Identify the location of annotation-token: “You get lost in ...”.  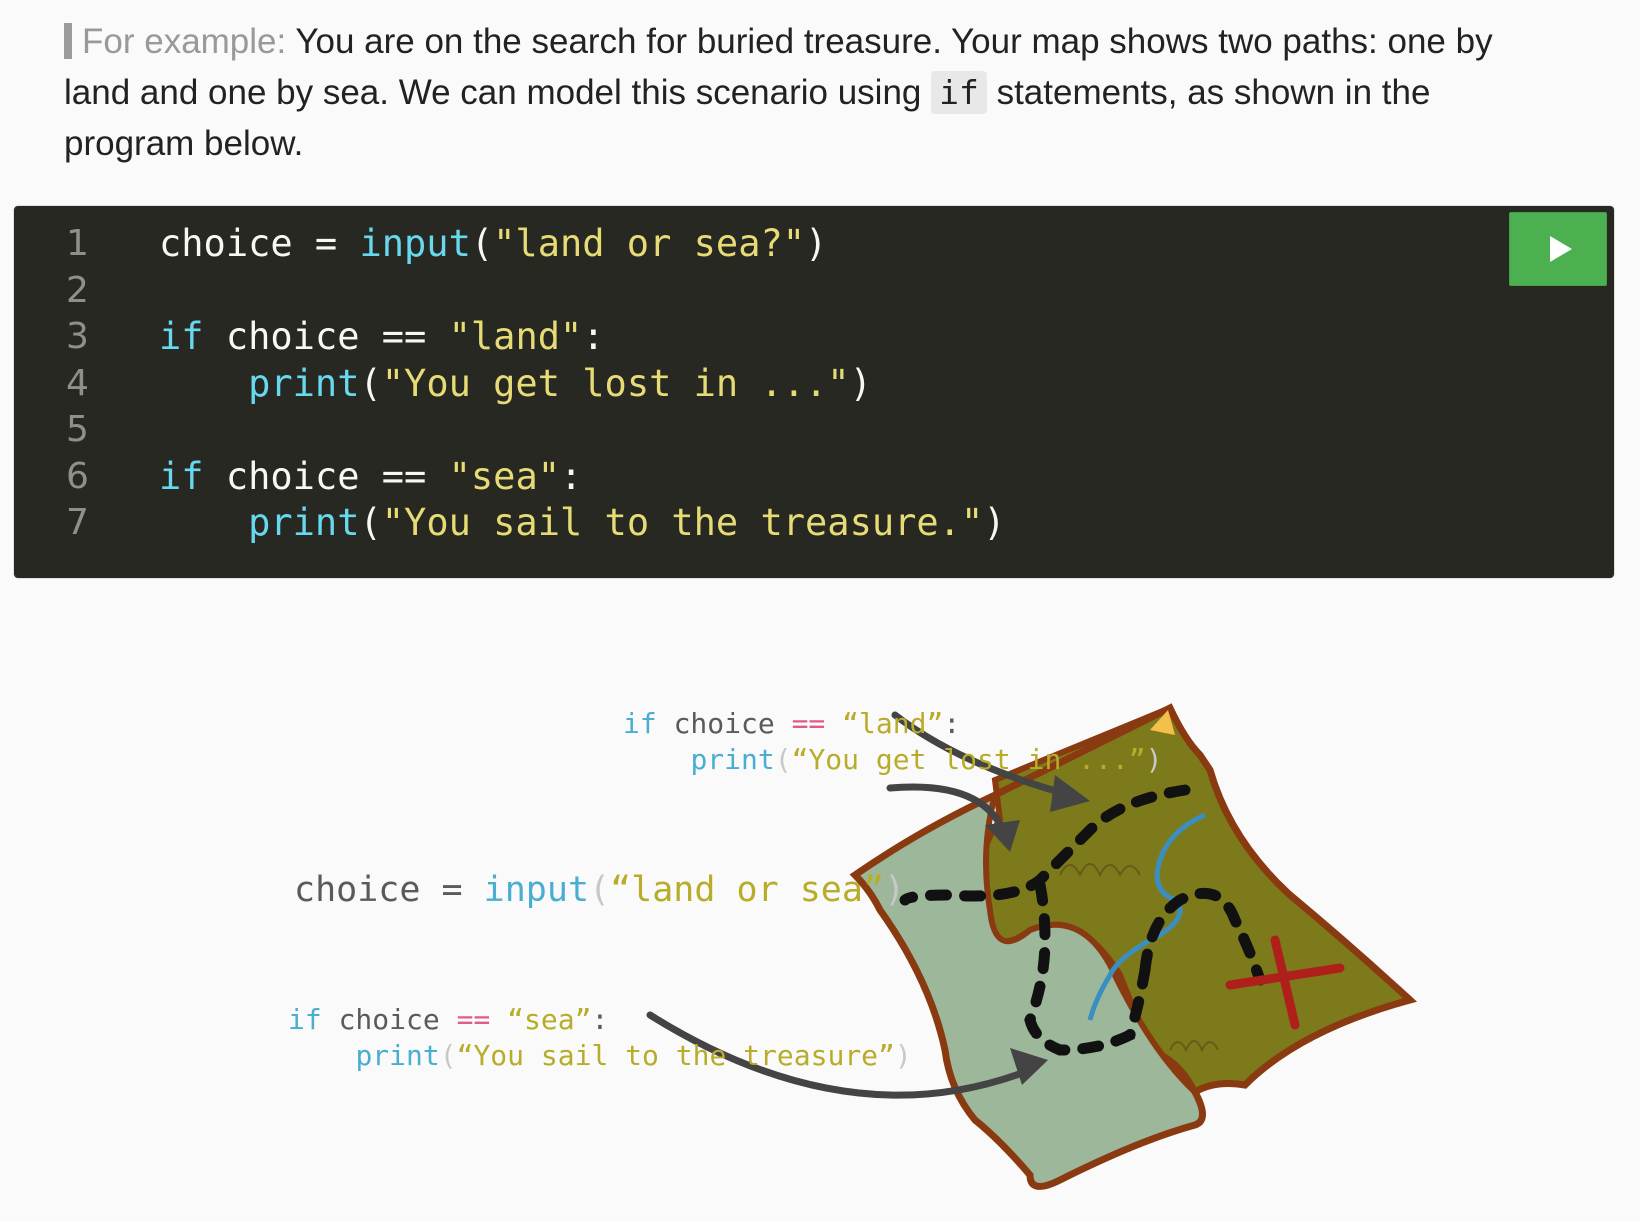
(968, 759).